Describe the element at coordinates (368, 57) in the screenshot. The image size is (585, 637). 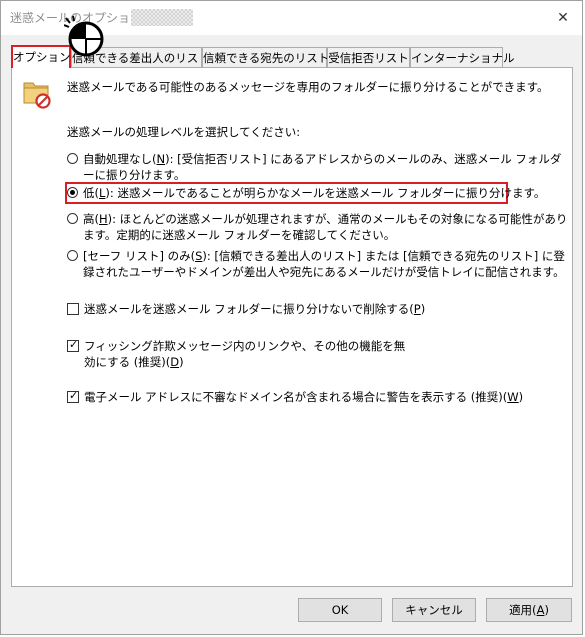
I see `tab-blocked-senders: 受信拒否リスト` at that location.